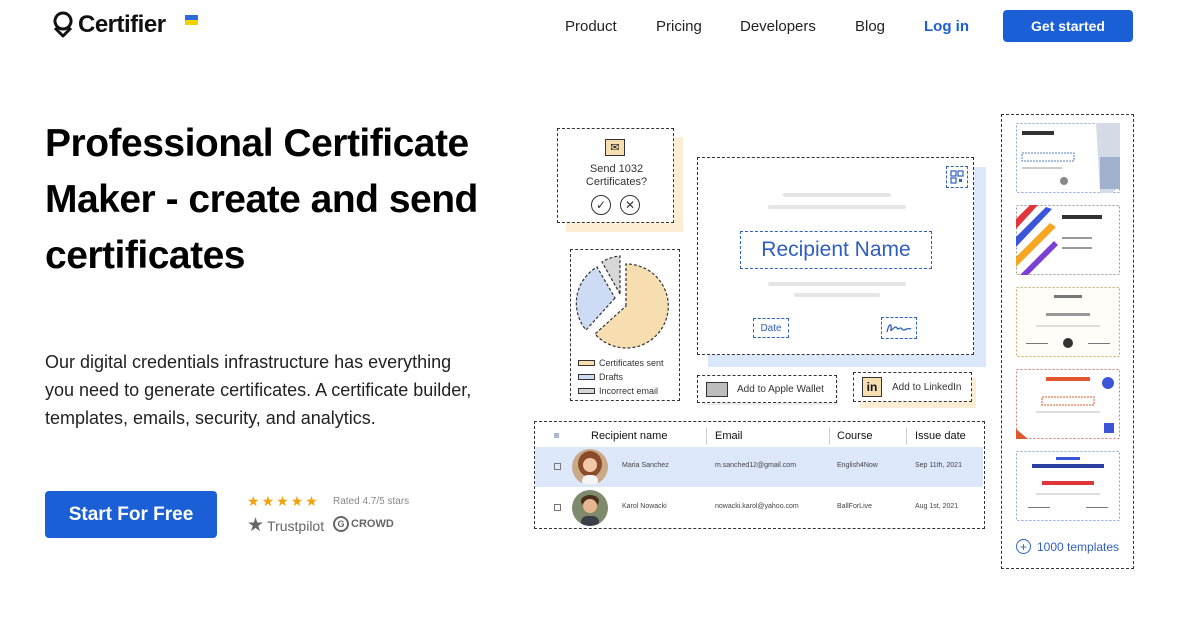 This screenshot has width=1200, height=626. Describe the element at coordinates (611, 377) in the screenshot. I see `legend-label: Drafts` at that location.